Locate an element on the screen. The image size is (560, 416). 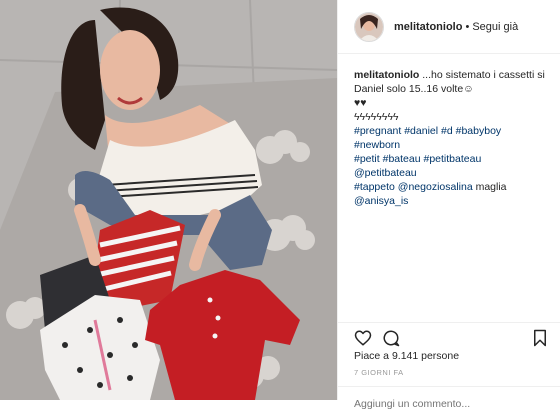
avatar-image is located at coordinates (369, 26).